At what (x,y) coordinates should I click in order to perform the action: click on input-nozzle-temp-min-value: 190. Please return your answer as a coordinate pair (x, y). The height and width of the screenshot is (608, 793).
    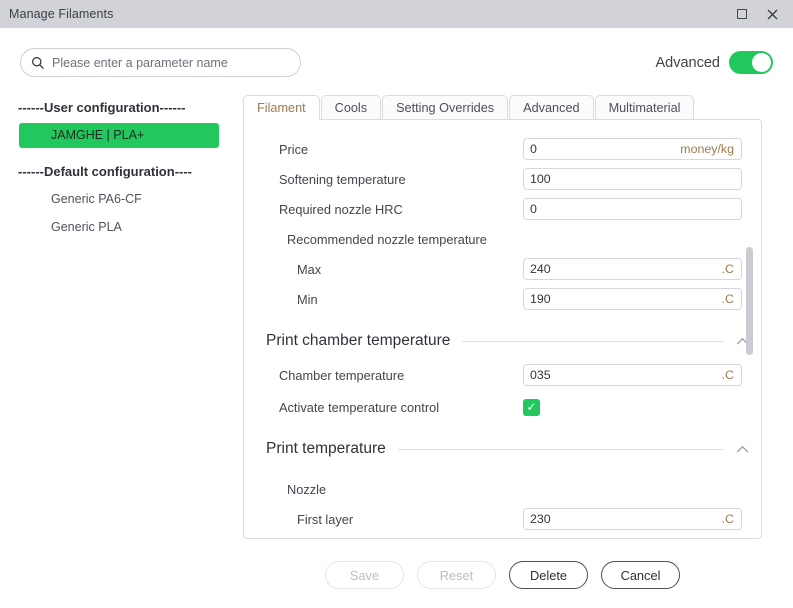
    Looking at the image, I should click on (540, 299).